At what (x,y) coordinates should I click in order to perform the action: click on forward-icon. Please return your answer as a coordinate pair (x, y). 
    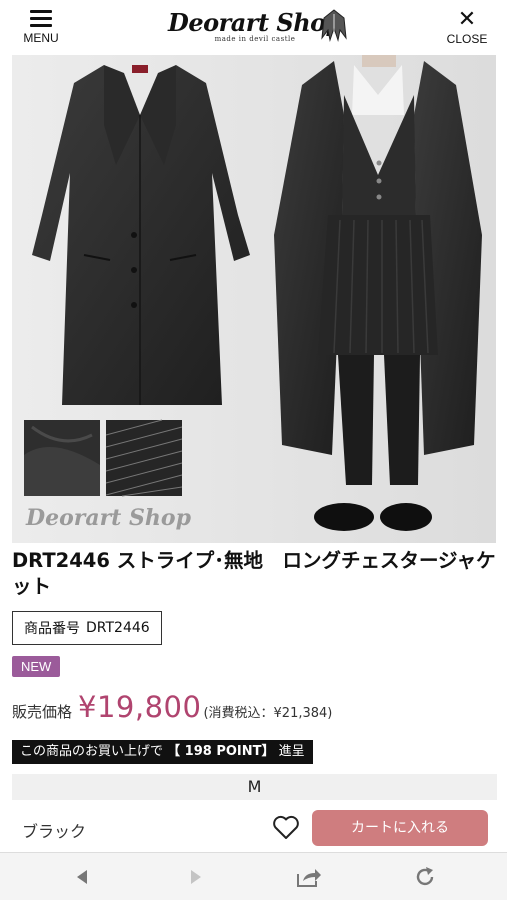
    Looking at the image, I should click on (196, 877).